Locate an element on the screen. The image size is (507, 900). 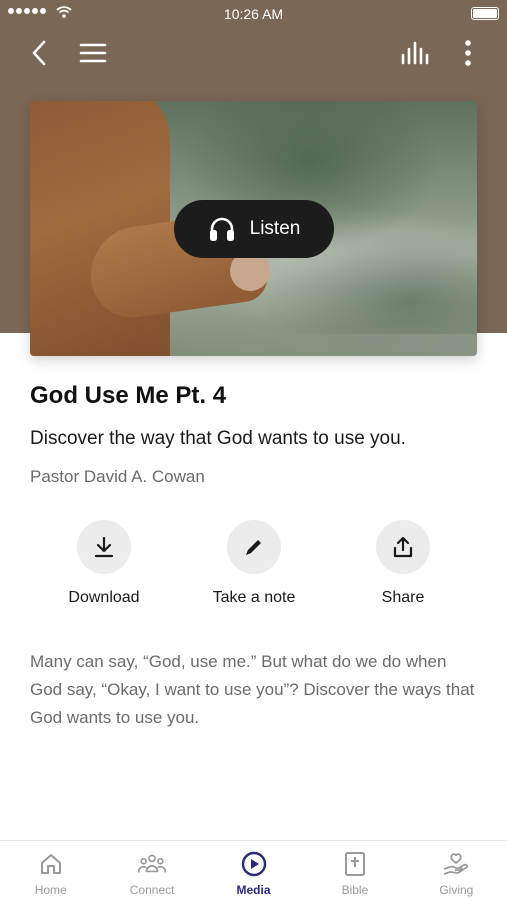
tab-bible-label: Bible is located at coordinates (355, 890).